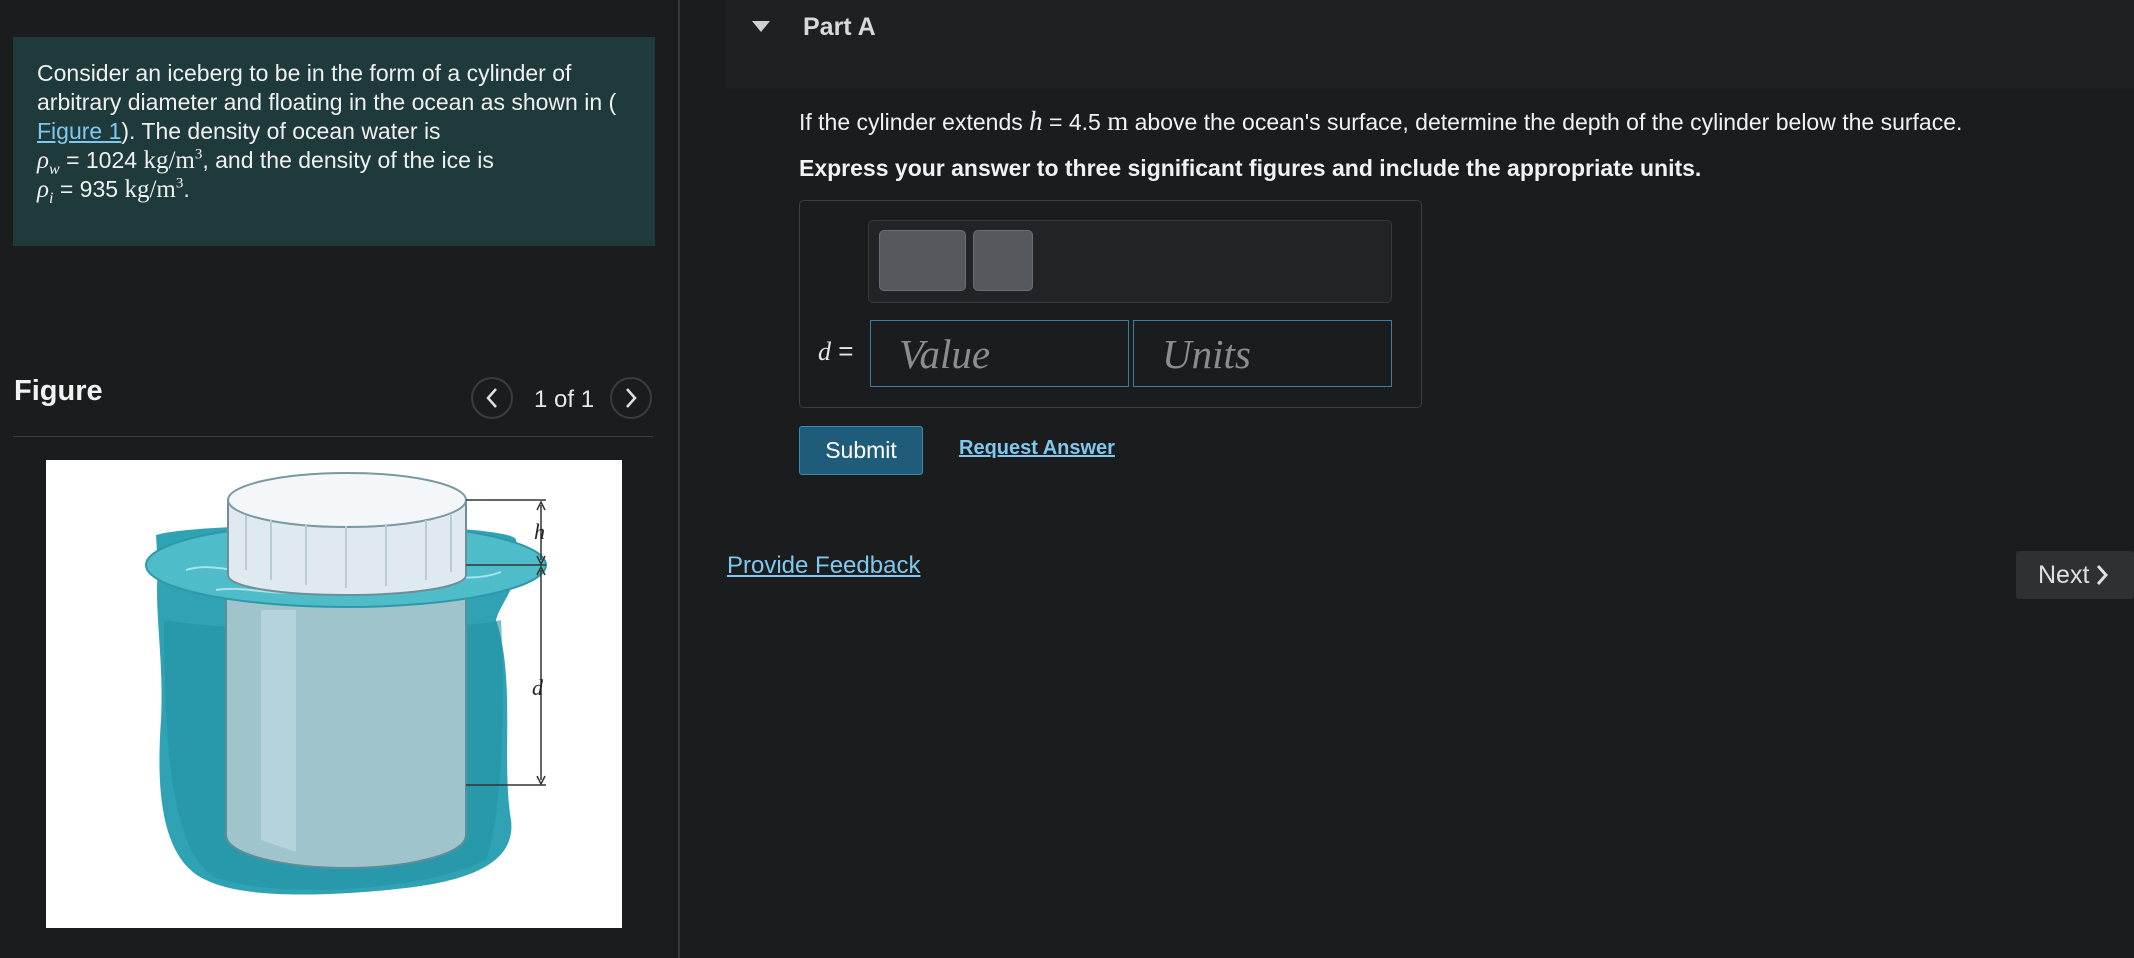  What do you see at coordinates (761, 26) in the screenshot?
I see `caret-down-icon` at bounding box center [761, 26].